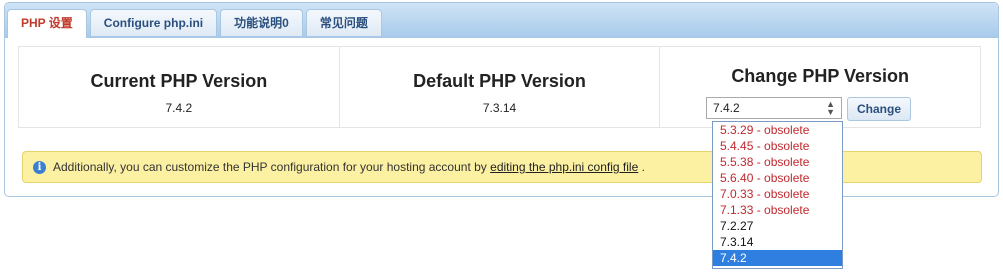 The image size is (1003, 276). Describe the element at coordinates (499, 81) in the screenshot. I see `default-version-title: Default PHP Version` at that location.